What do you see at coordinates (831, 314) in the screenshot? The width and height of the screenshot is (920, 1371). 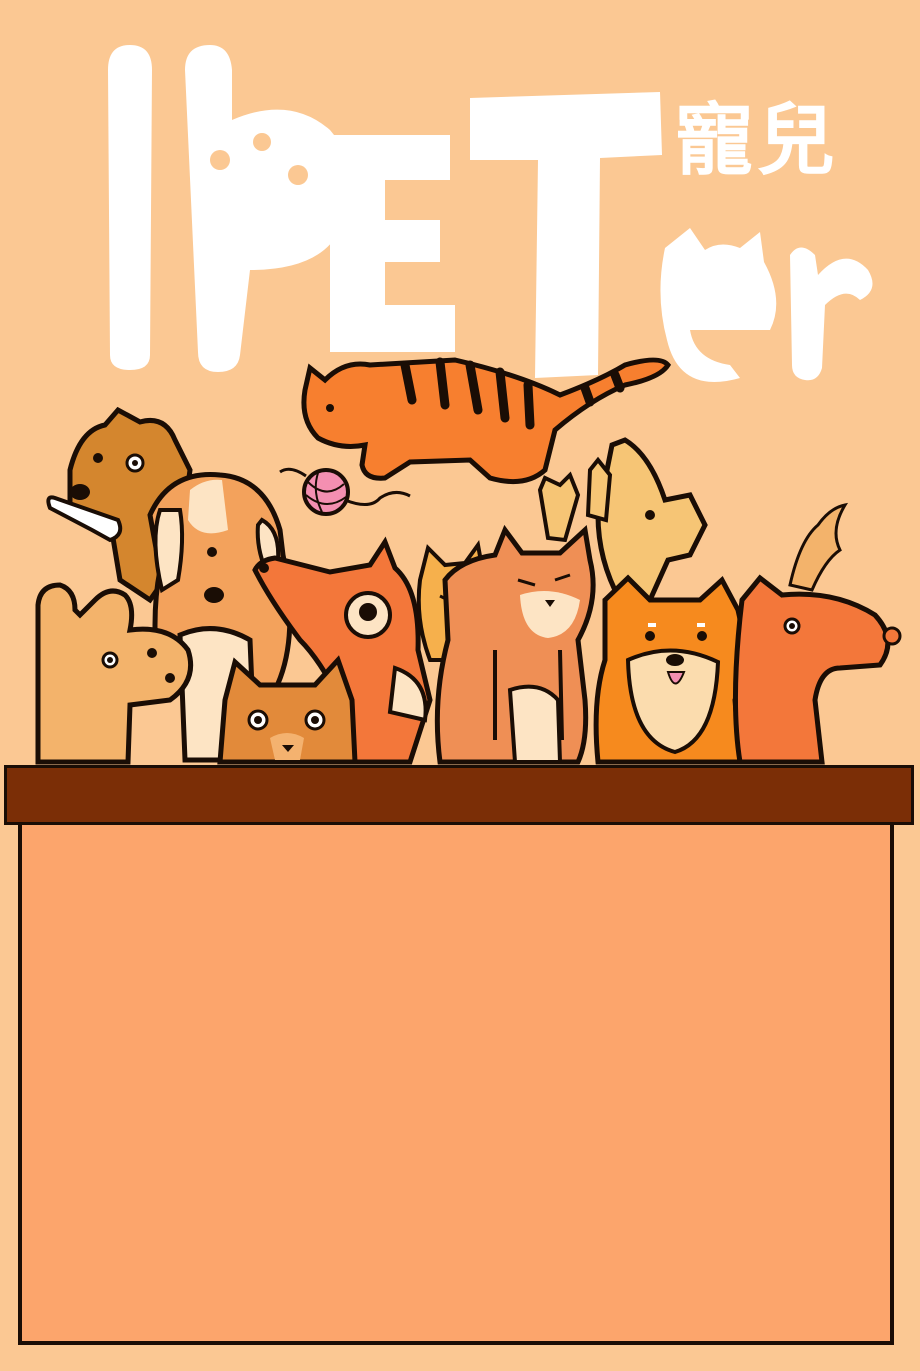 I see `logo-letter-r` at bounding box center [831, 314].